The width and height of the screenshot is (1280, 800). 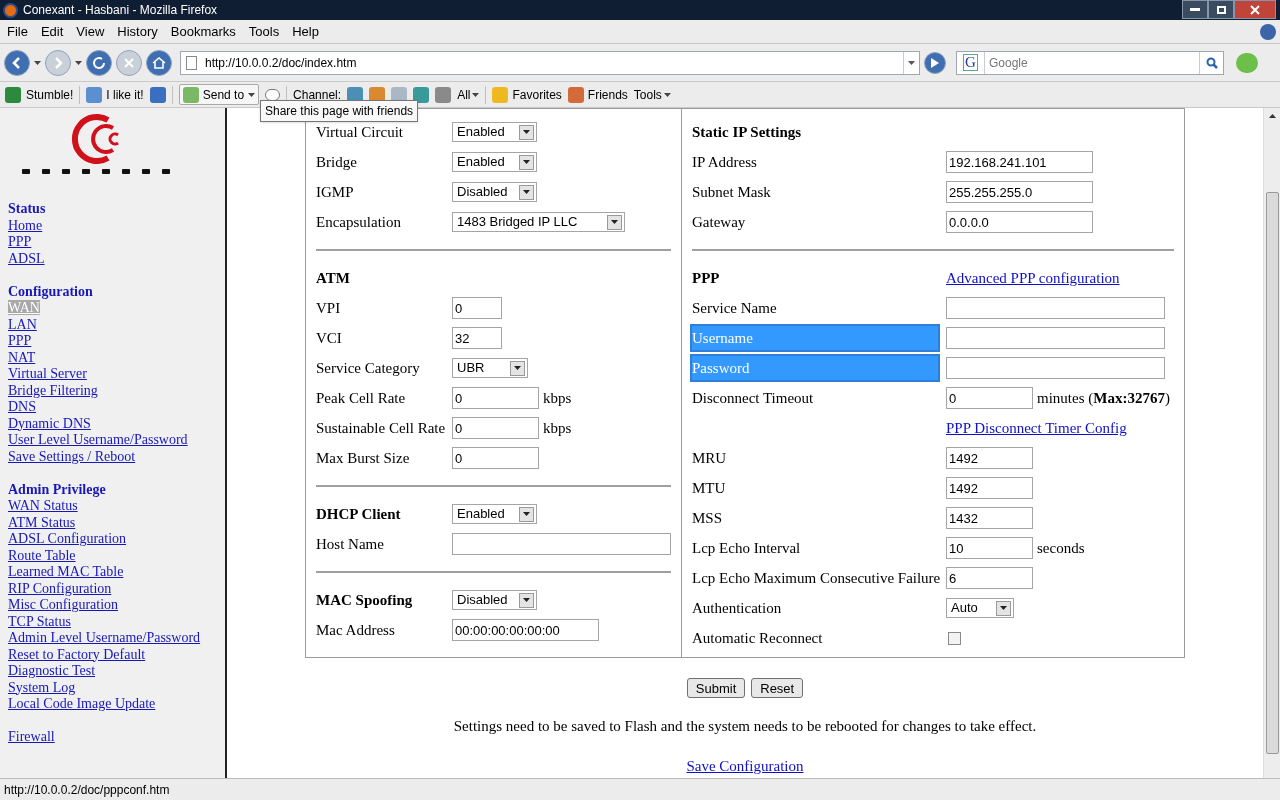 I want to click on nav-link: Local Code Image Update, so click(x=82, y=703).